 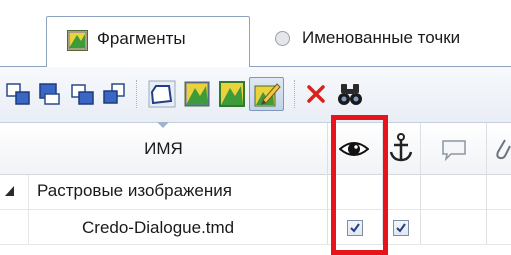 What do you see at coordinates (502, 149) in the screenshot?
I see `paperclip-icon` at bounding box center [502, 149].